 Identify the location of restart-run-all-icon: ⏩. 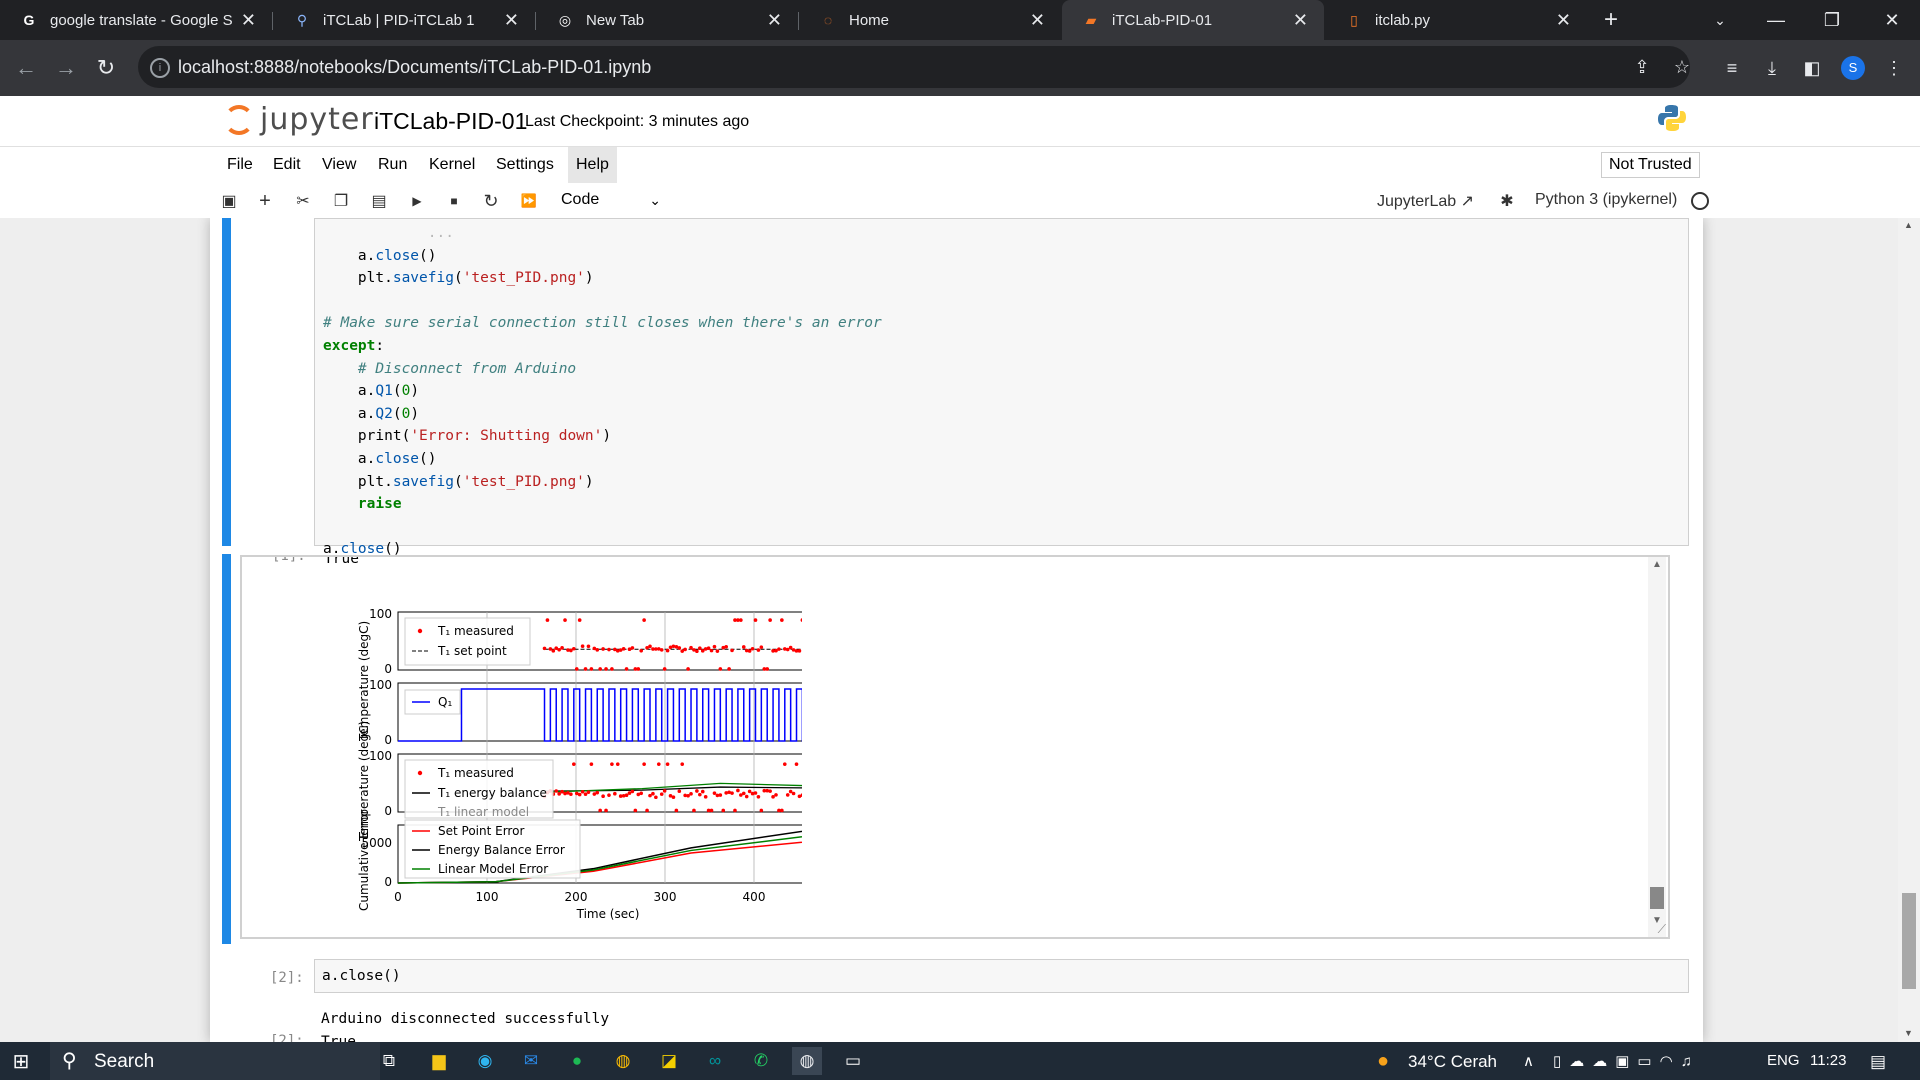
(529, 201).